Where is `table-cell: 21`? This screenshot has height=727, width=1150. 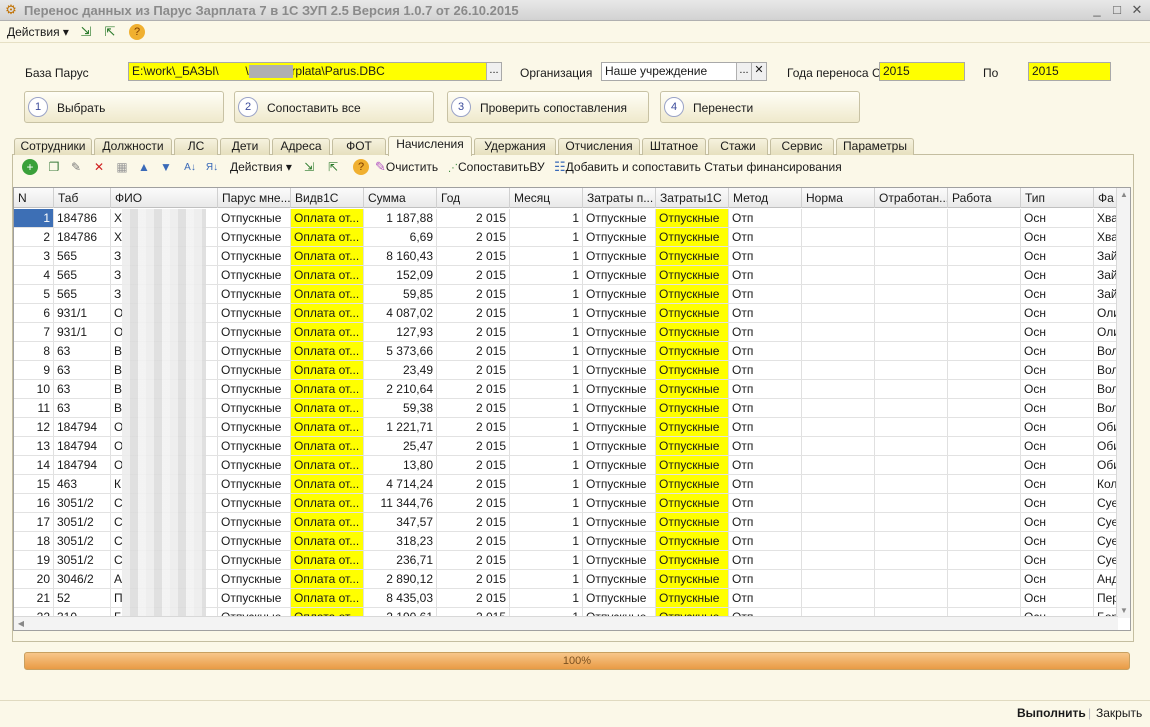 table-cell: 21 is located at coordinates (34, 598).